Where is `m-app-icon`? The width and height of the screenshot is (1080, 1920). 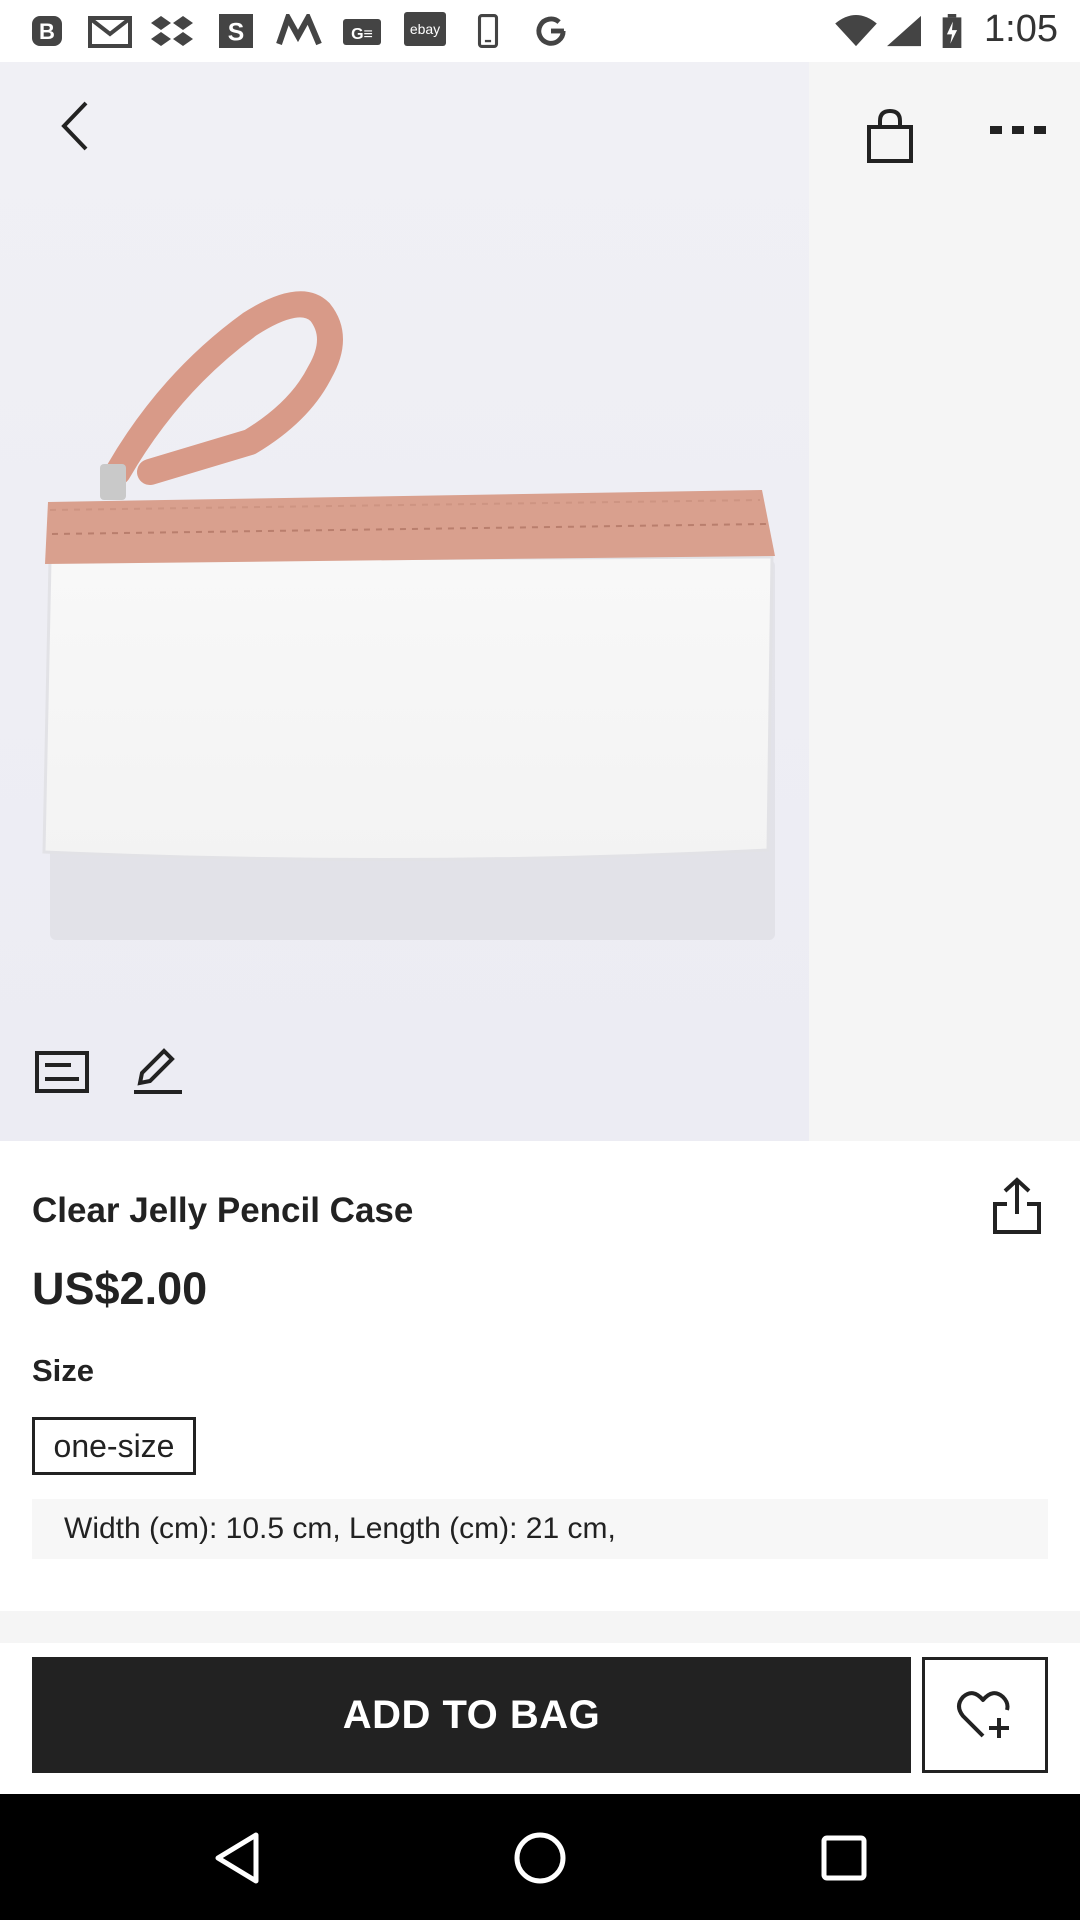 m-app-icon is located at coordinates (299, 30).